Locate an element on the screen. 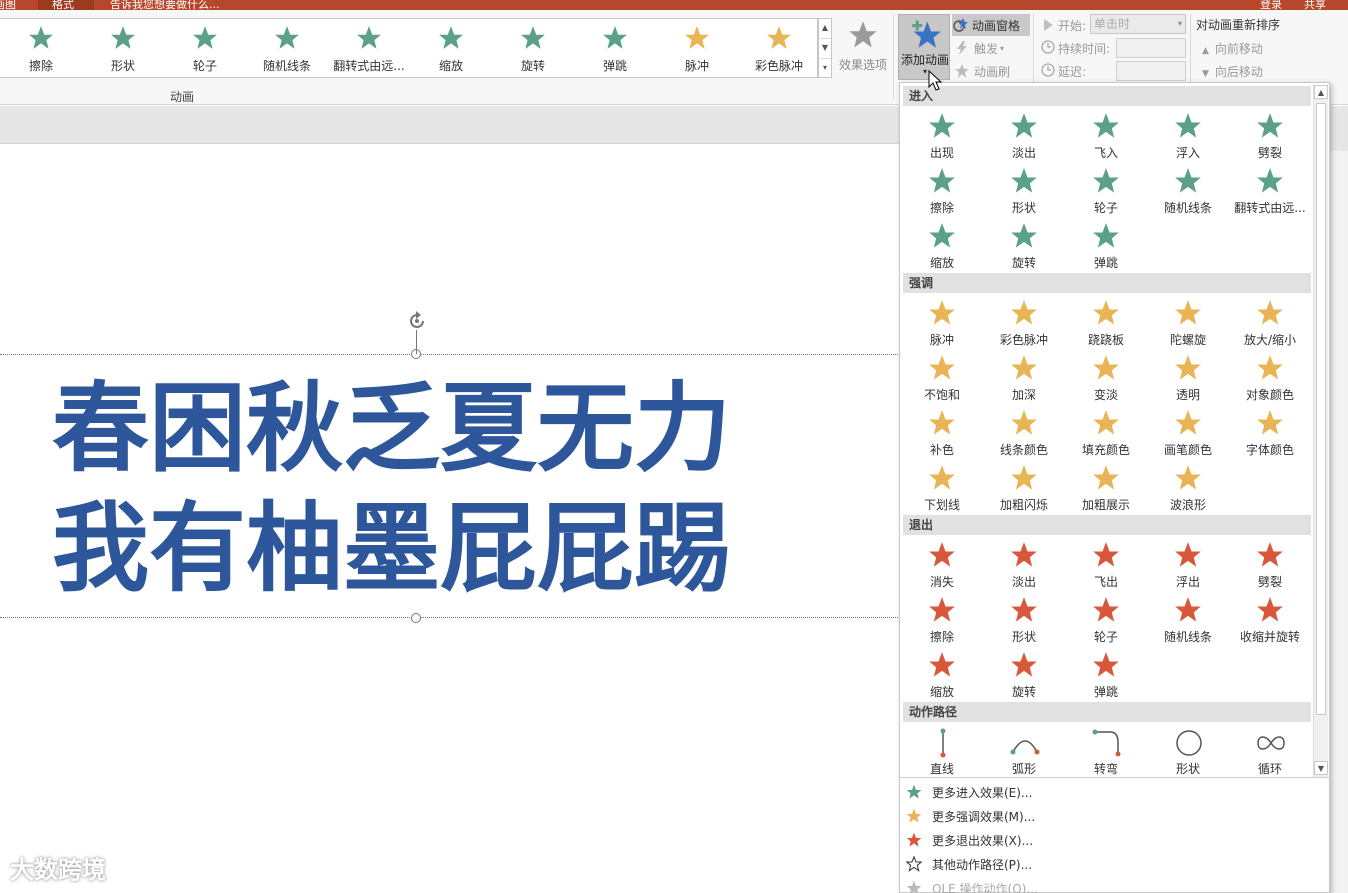  emphasis-item: 线条颜色 is located at coordinates (1024, 433).